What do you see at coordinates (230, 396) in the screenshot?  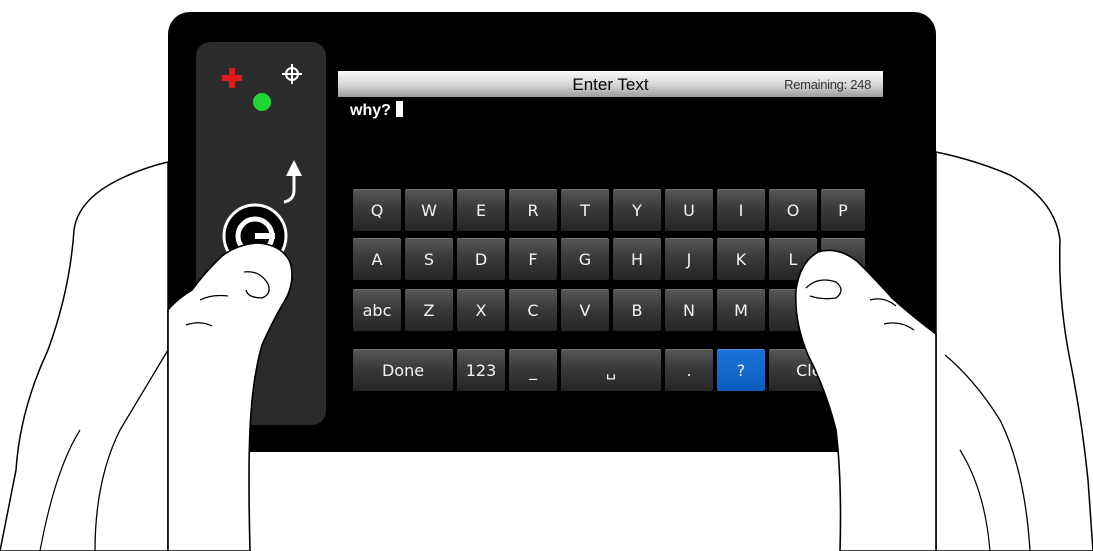 I see `left-thumb-icon` at bounding box center [230, 396].